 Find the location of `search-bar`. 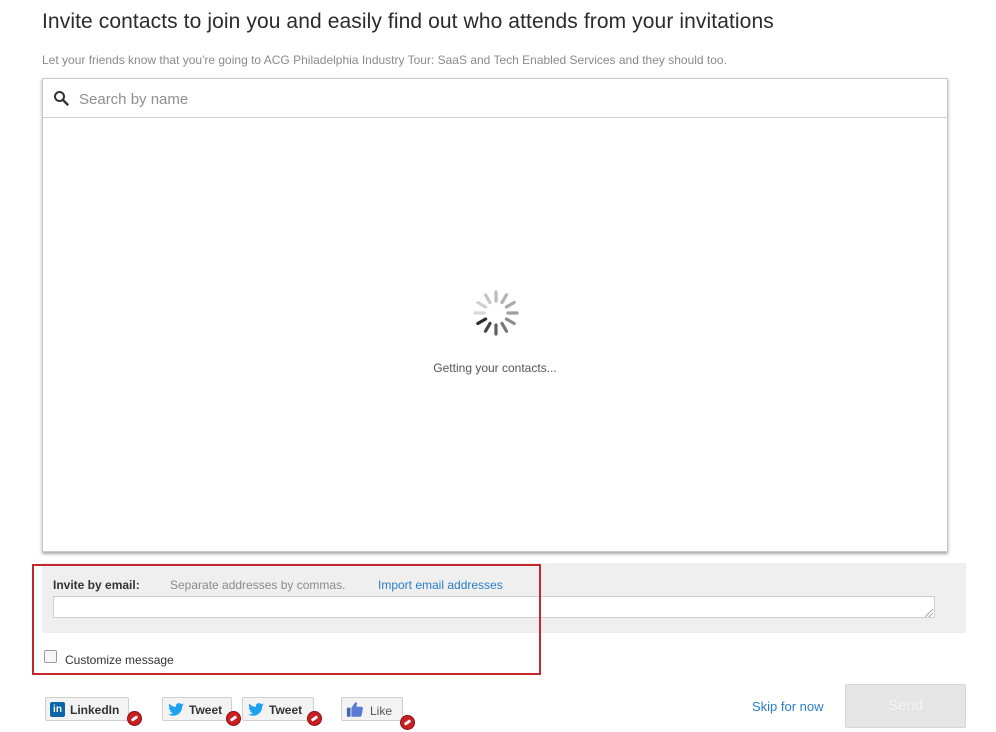

search-bar is located at coordinates (495, 98).